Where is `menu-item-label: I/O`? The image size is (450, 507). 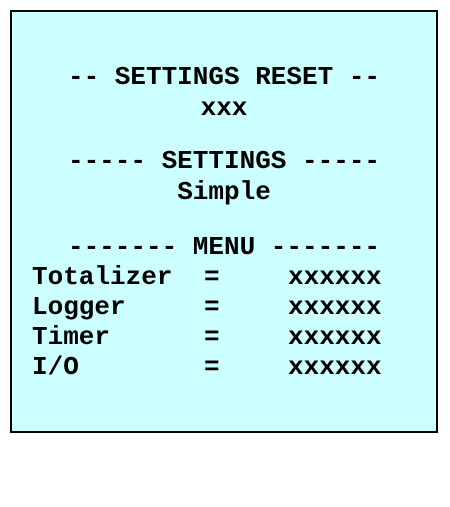 menu-item-label: I/O is located at coordinates (55, 367).